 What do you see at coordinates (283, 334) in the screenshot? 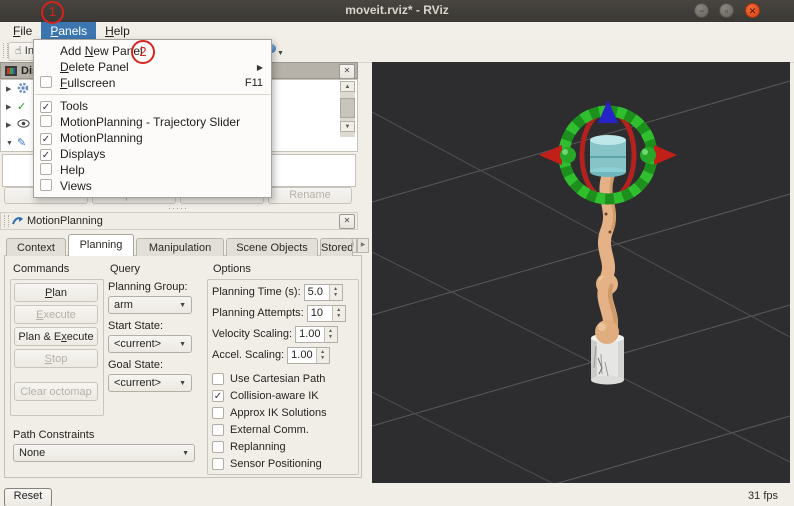
I see `velocity-scaling-spinner: Velocity Scaling: 1.00 ▲ ▼` at bounding box center [283, 334].